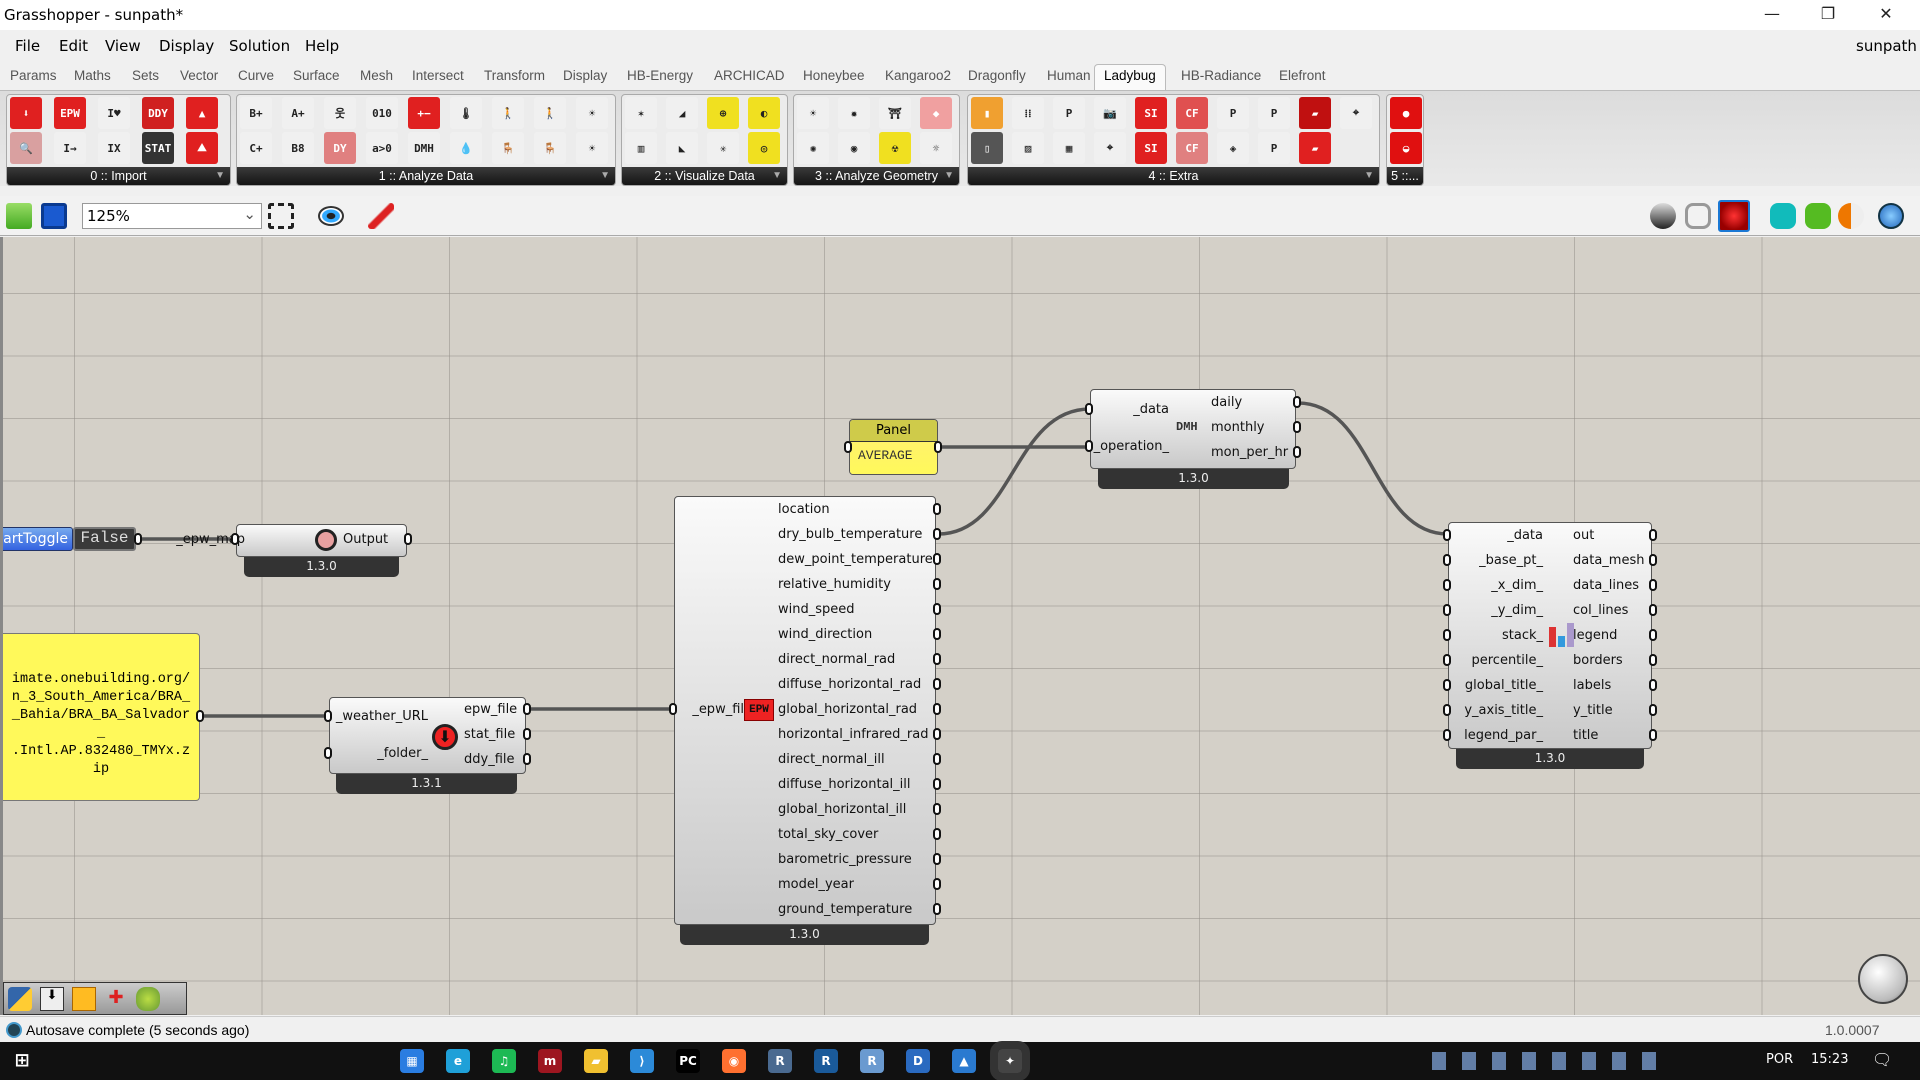 This screenshot has width=1920, height=1080. I want to click on open-file-icon, so click(19, 216).